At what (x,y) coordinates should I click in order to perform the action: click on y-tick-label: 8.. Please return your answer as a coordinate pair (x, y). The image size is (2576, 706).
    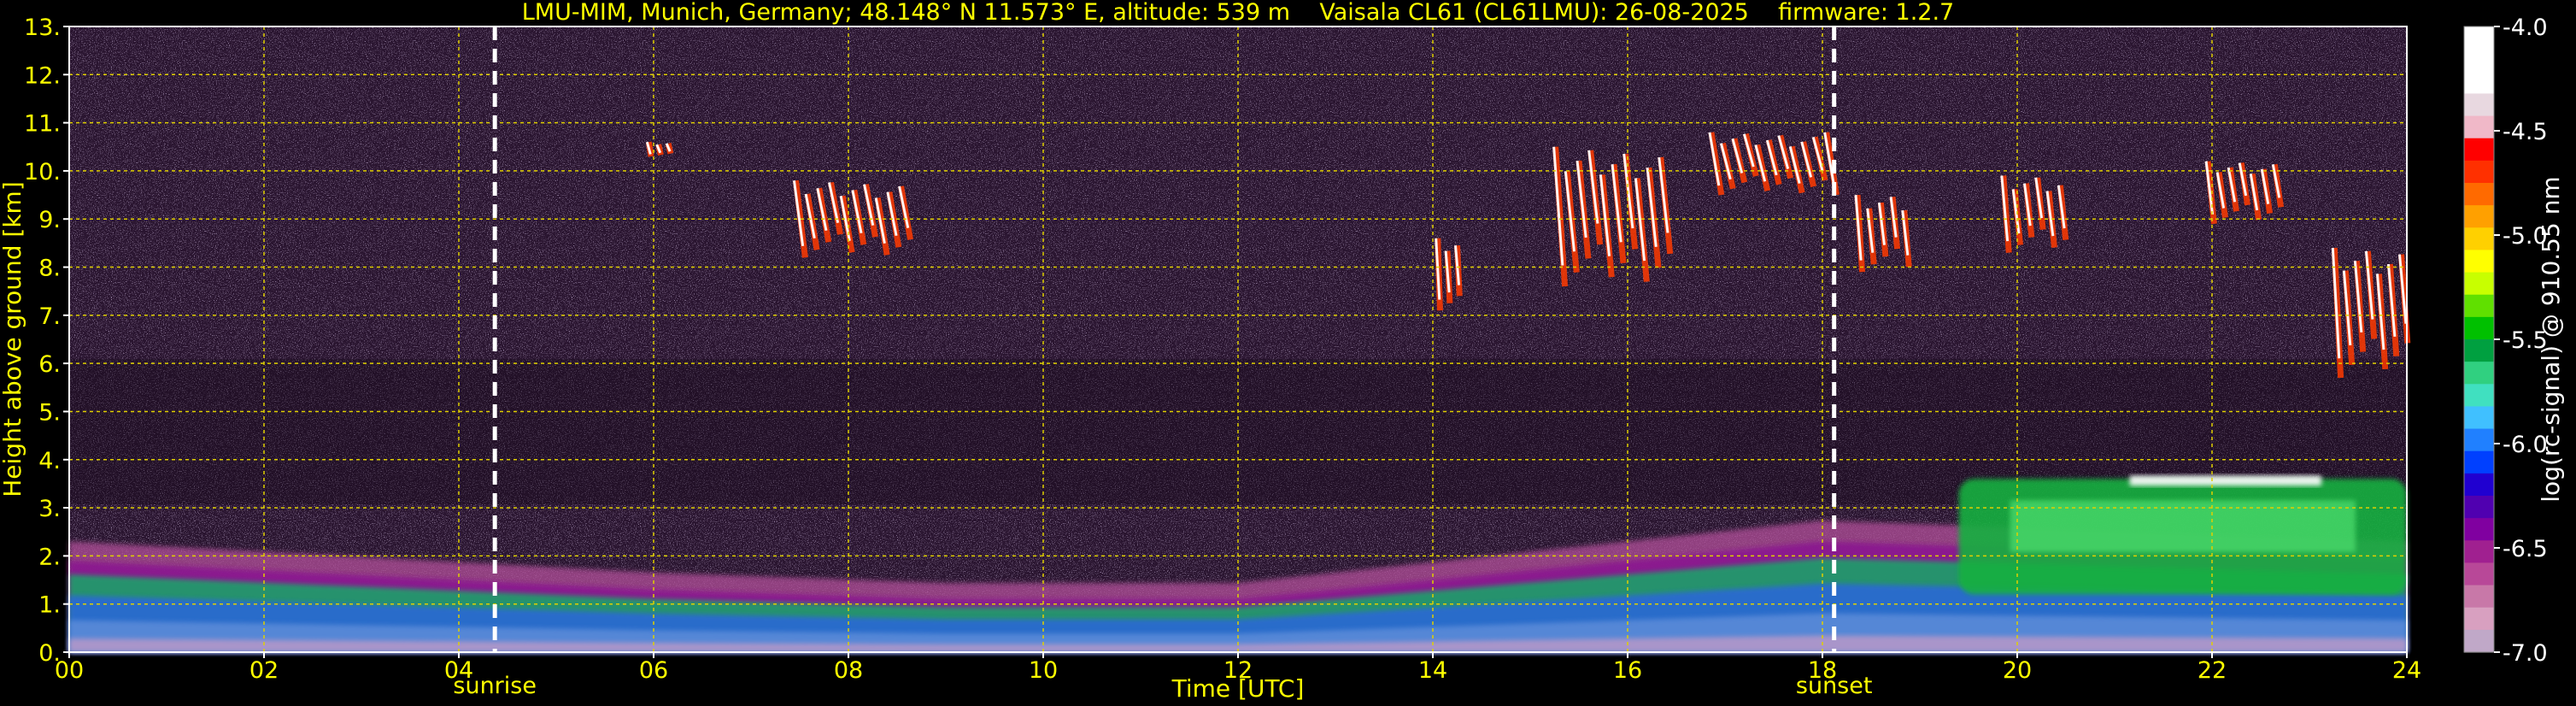
    Looking at the image, I should click on (49, 269).